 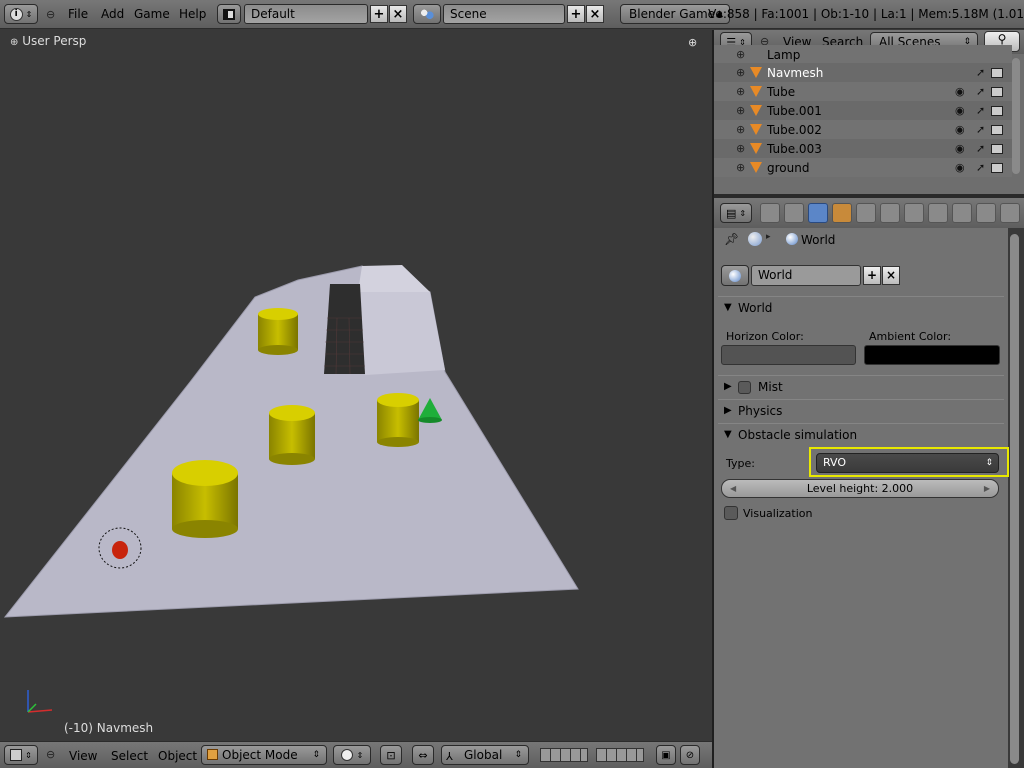 I want to click on menu-add: Add, so click(x=112, y=14).